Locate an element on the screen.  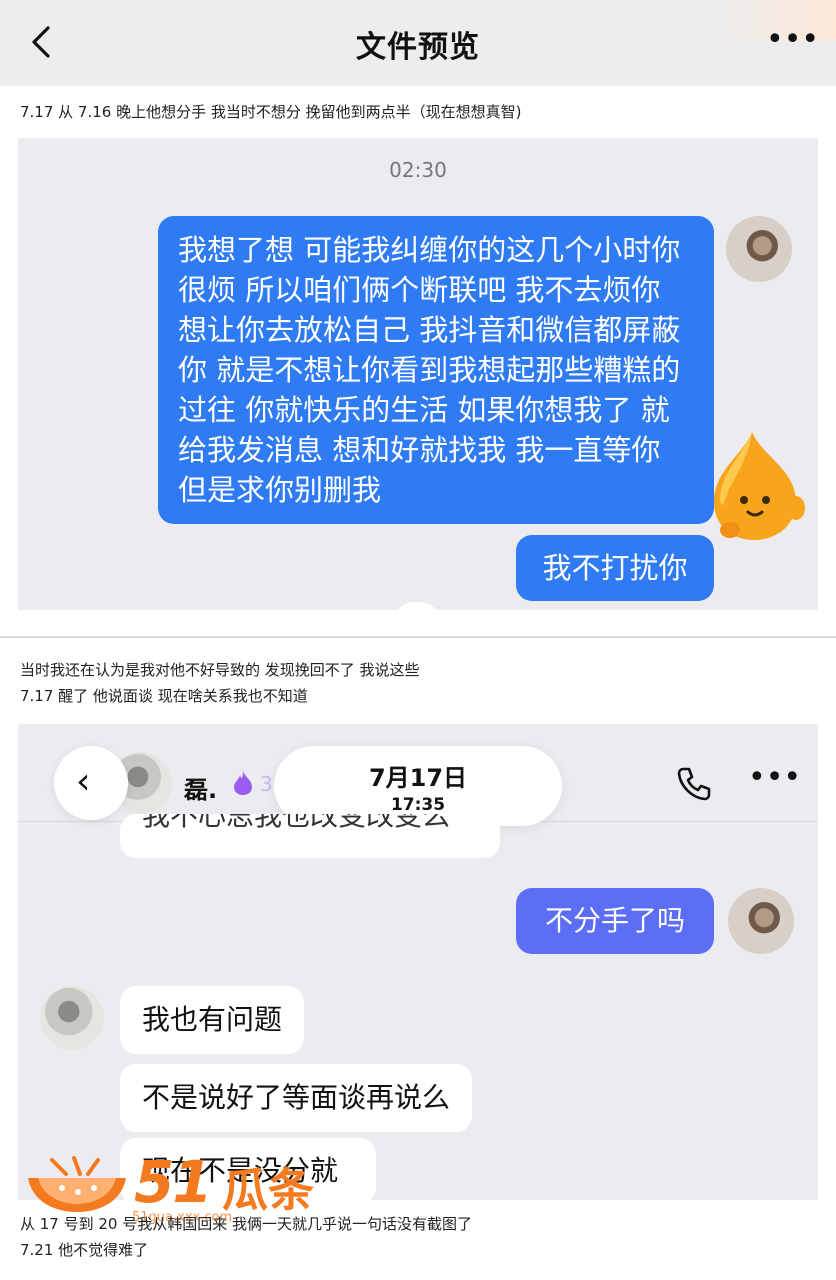
chat-header: ‹ 磊. 38 7月17日 17:35 ••• is located at coordinates (418, 775).